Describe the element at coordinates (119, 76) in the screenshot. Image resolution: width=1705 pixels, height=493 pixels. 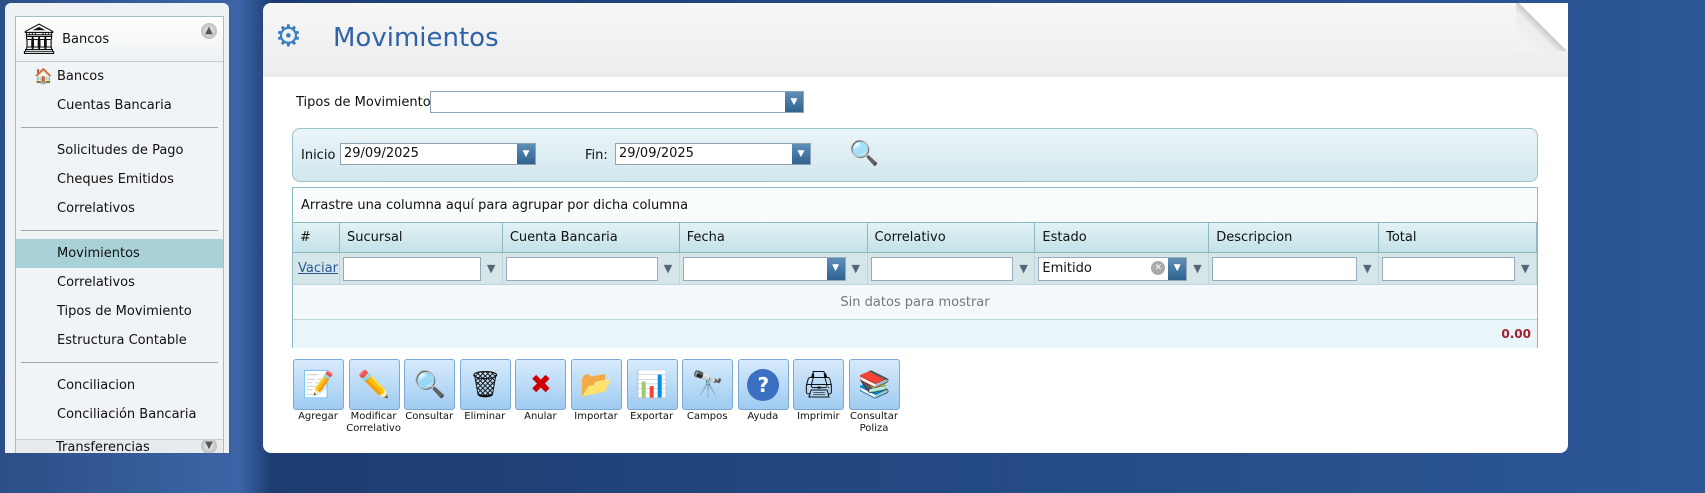
I see `sidebar-item: 🏠 Bancos` at that location.